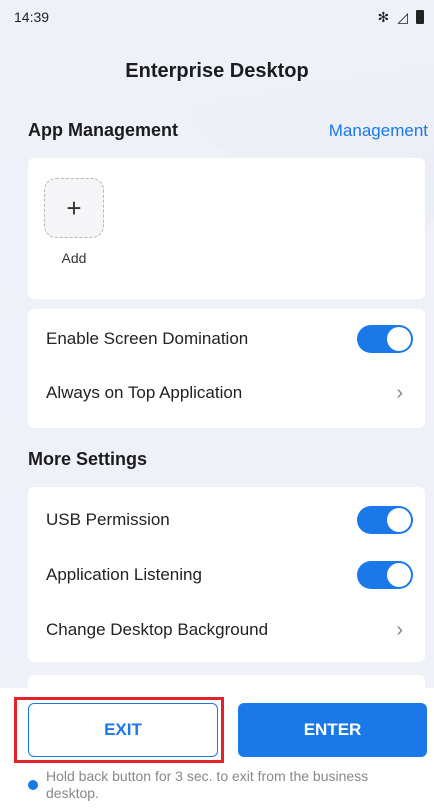 The height and width of the screenshot is (809, 434). I want to click on row-label: Enable Screen Domination, so click(147, 338).